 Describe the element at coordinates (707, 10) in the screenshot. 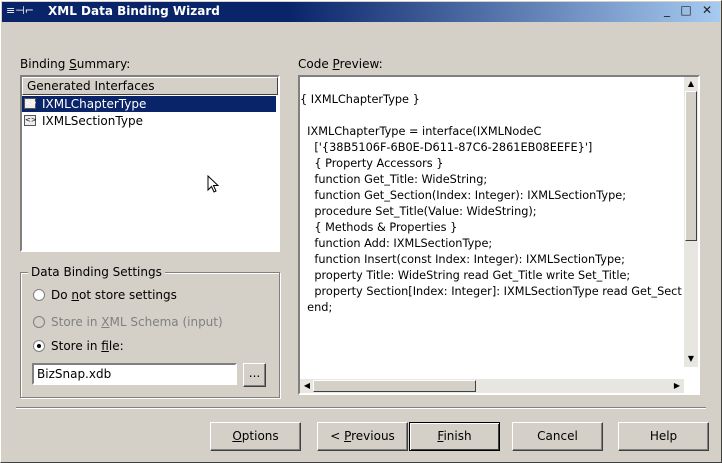

I see `close-button: ✕` at that location.